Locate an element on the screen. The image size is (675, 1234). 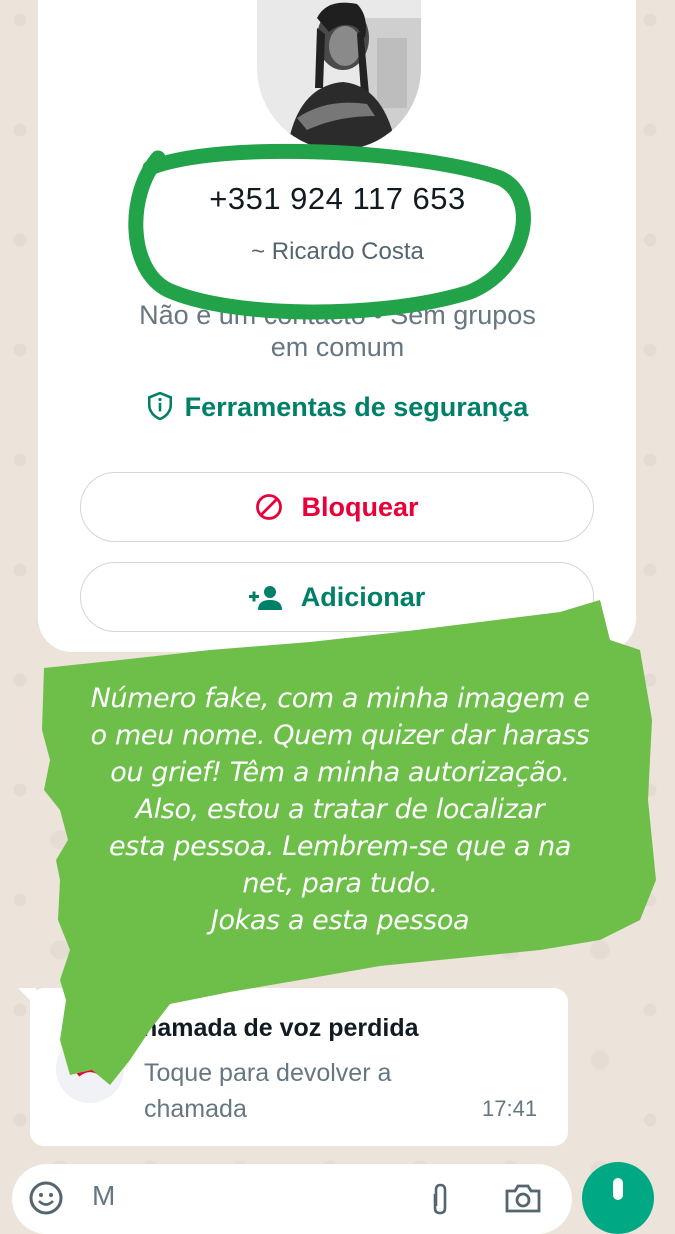
shield-info-icon is located at coordinates (159, 406).